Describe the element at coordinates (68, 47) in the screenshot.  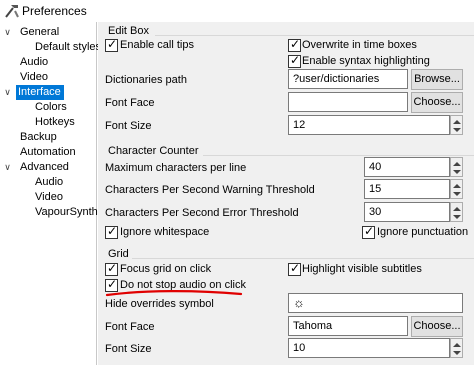
I see `tree-item-default-styles: Default styles` at that location.